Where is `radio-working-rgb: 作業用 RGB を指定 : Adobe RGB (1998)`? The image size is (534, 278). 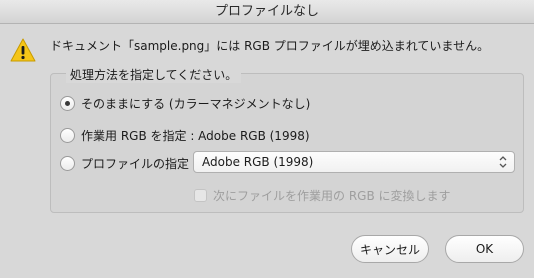 radio-working-rgb: 作業用 RGB を指定 : Adobe RGB (1998) is located at coordinates (185, 135).